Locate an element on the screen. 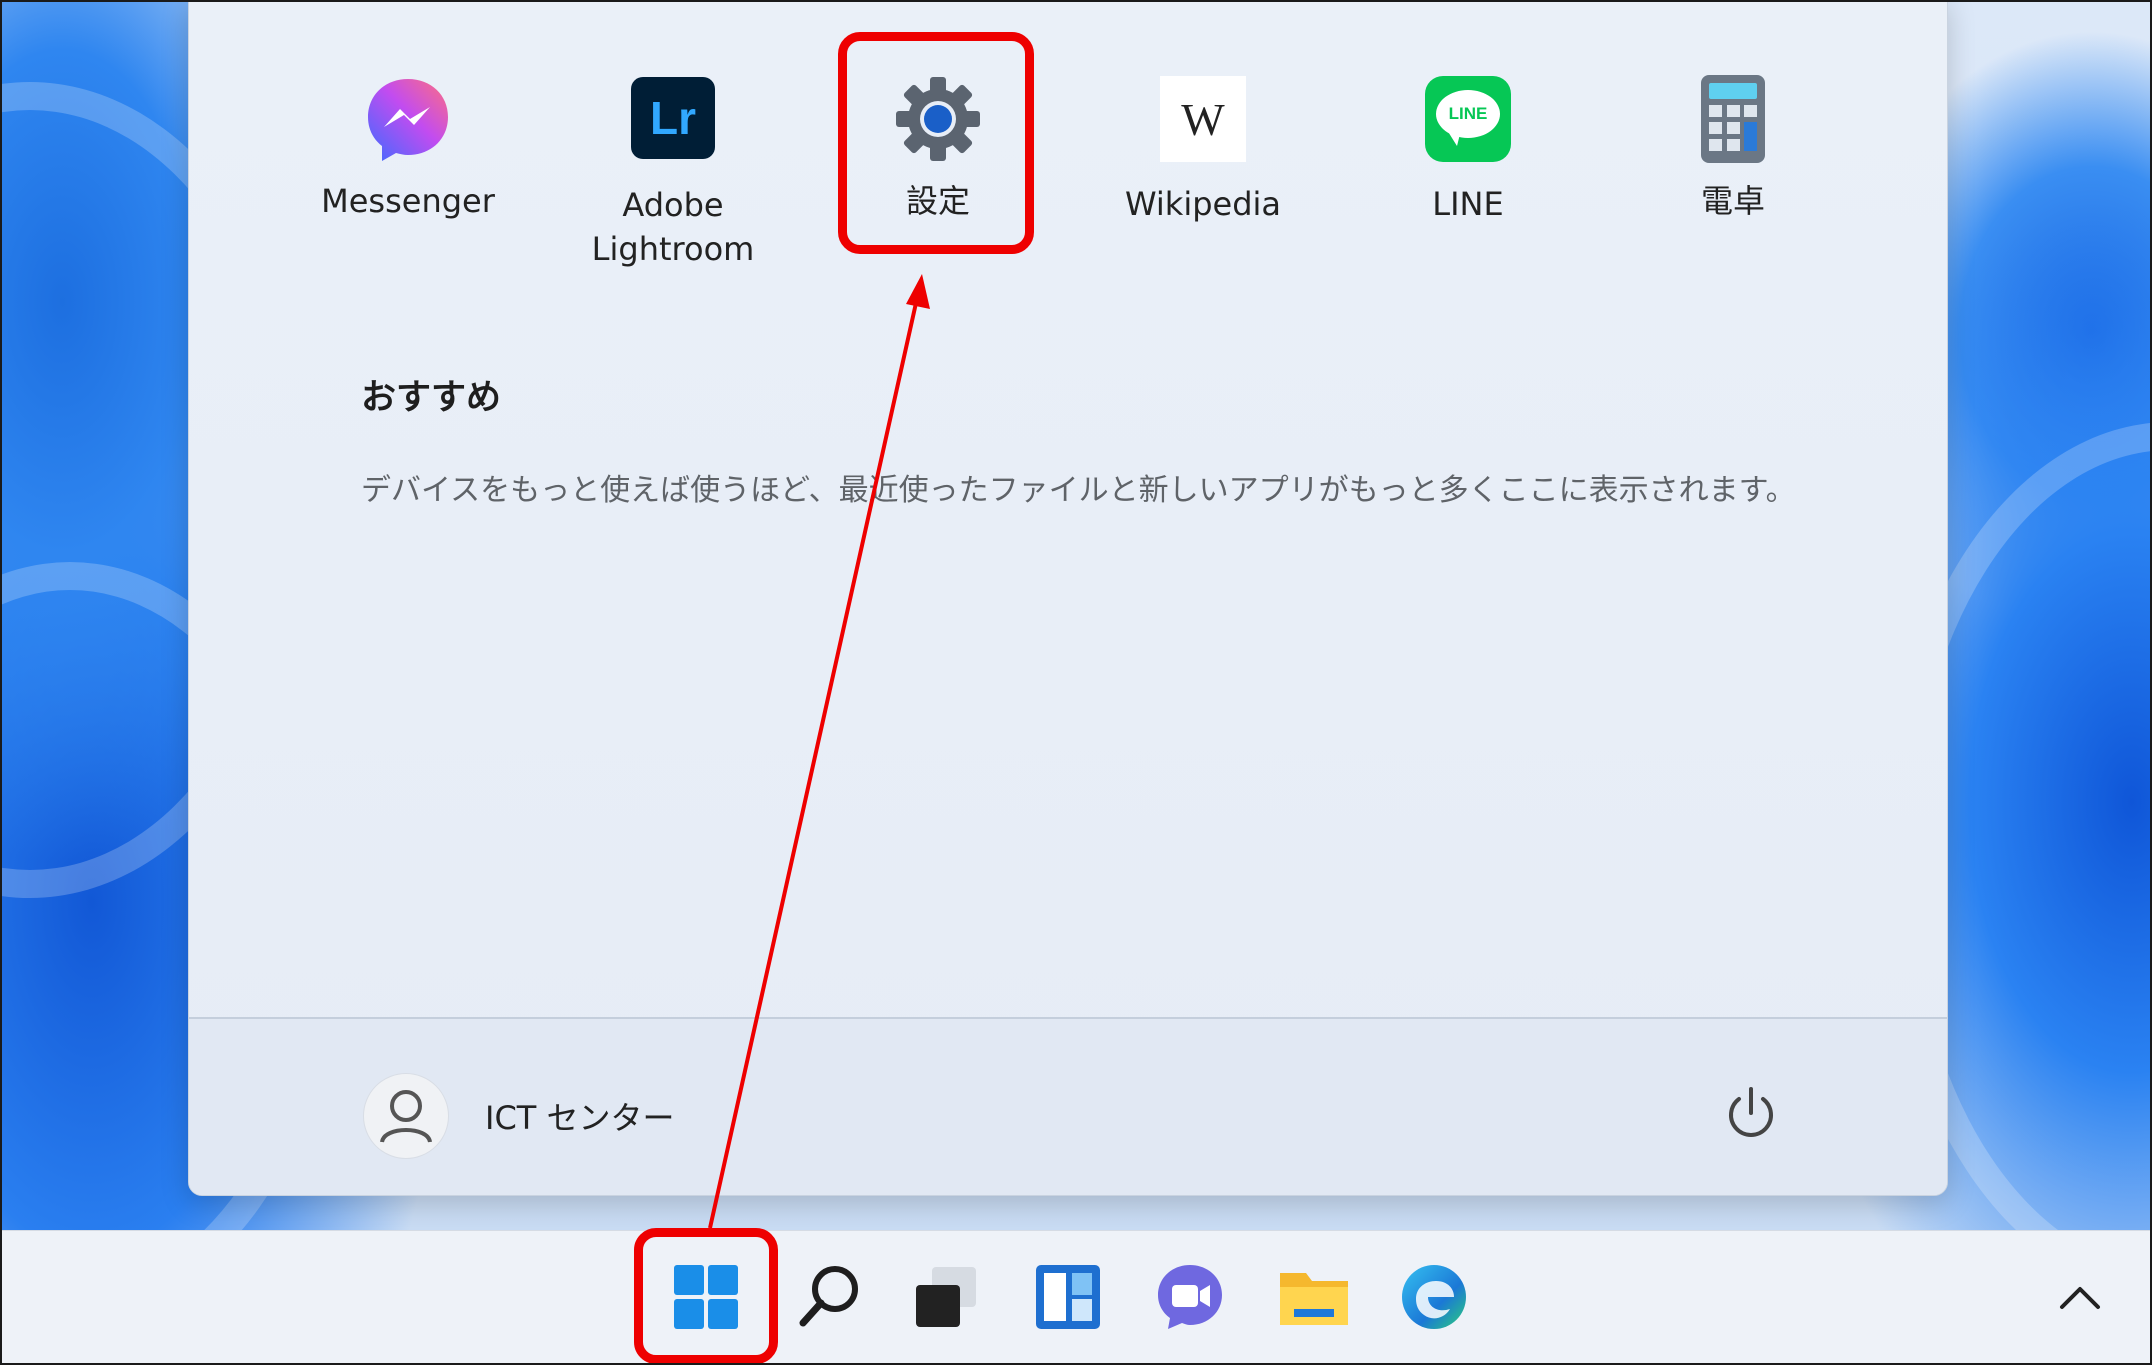  line-tile-text: LINE is located at coordinates (1468, 113).